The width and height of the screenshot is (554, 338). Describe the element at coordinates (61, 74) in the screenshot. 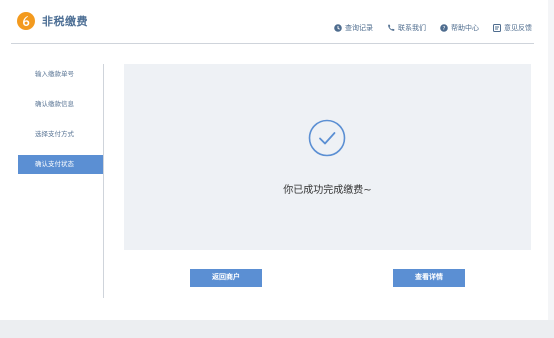

I see `step-input-bill-number: 输入缴款单号` at that location.